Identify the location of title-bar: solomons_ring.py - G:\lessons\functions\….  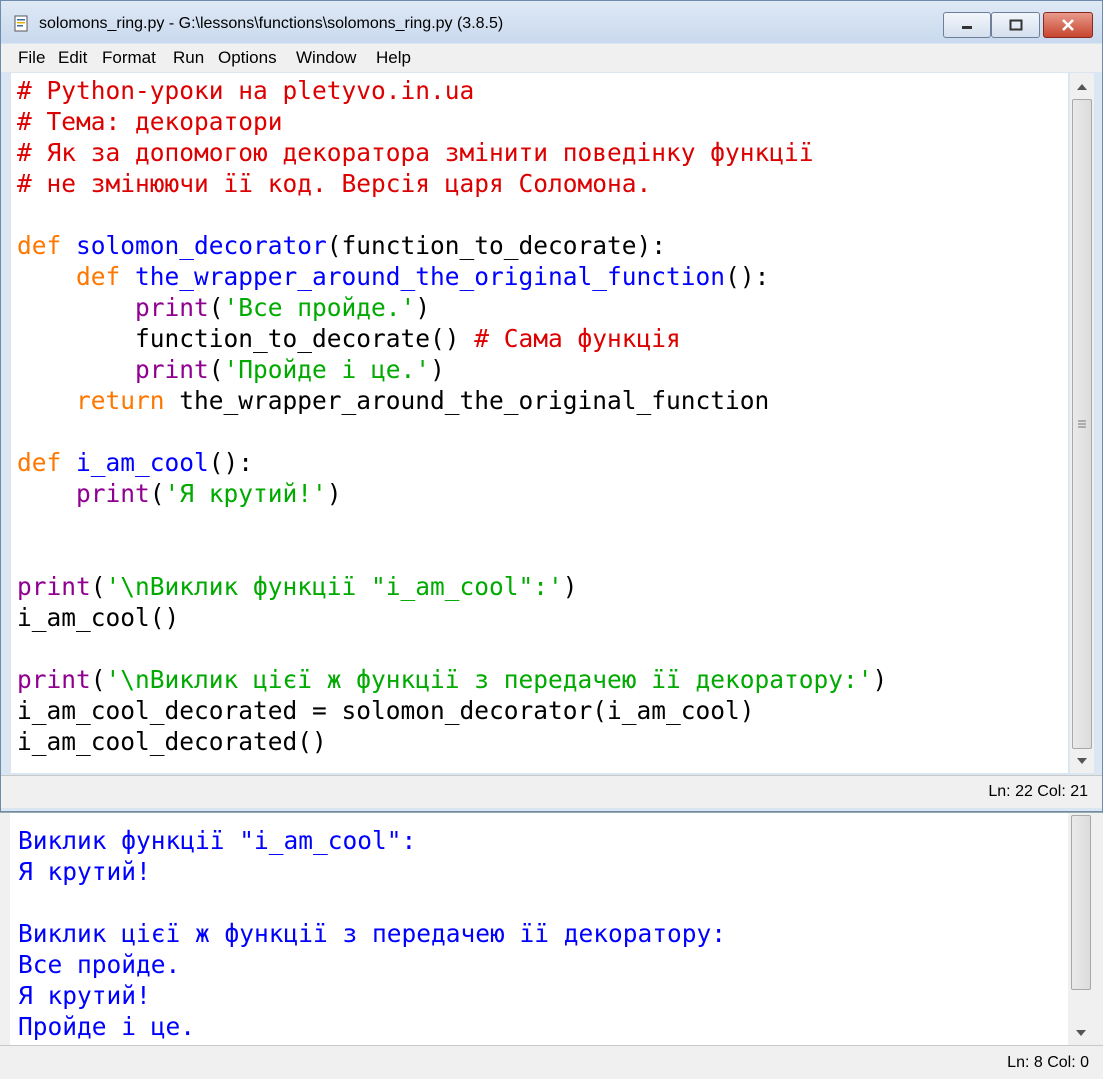
(551, 22).